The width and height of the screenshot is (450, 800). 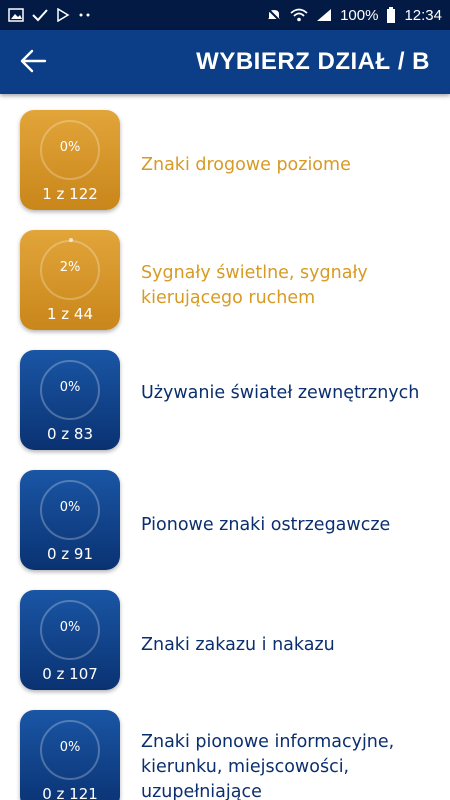 What do you see at coordinates (299, 15) in the screenshot?
I see `wifi-icon` at bounding box center [299, 15].